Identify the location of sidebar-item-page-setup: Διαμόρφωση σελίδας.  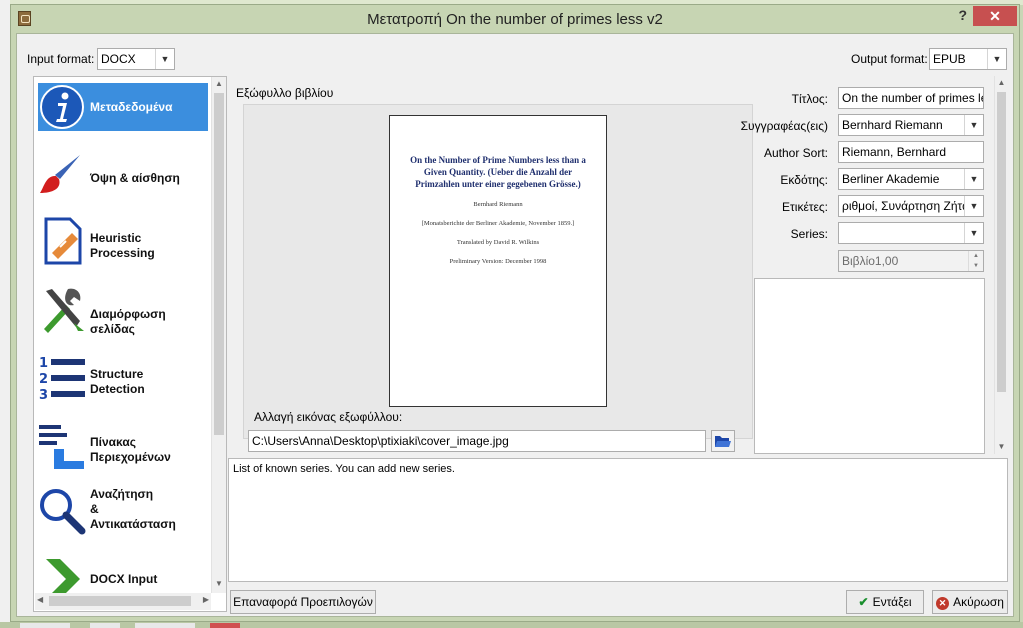
(123, 313).